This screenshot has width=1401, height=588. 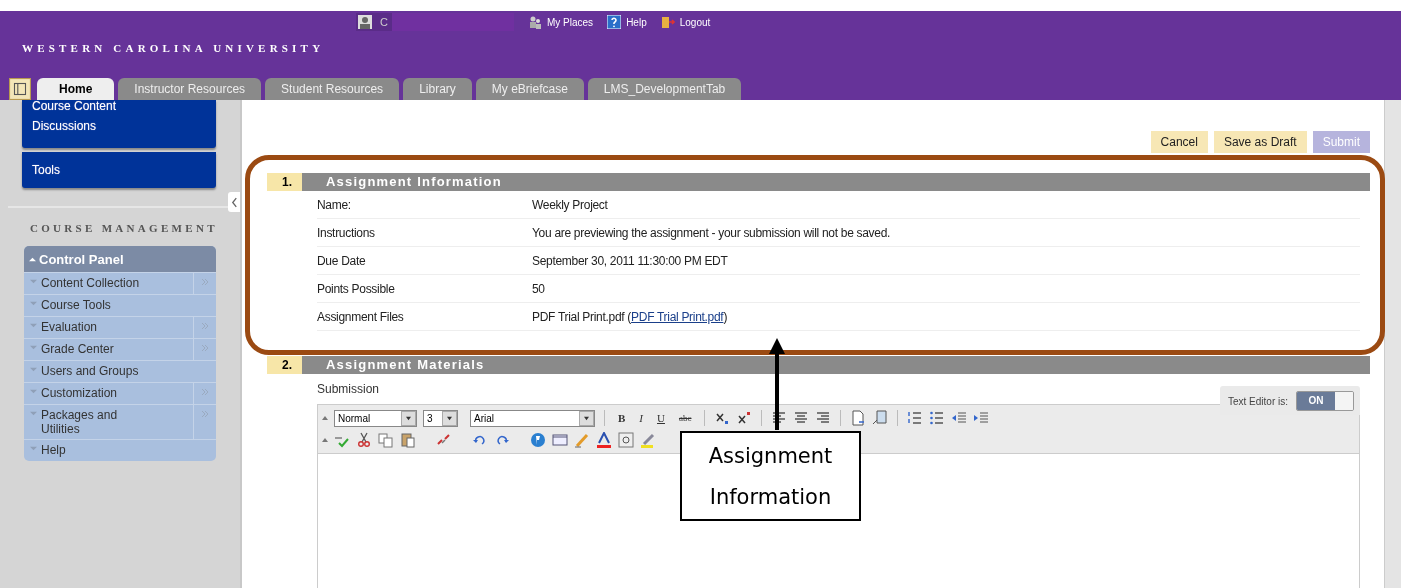 What do you see at coordinates (284, 182) in the screenshot?
I see `step-number: 1.` at bounding box center [284, 182].